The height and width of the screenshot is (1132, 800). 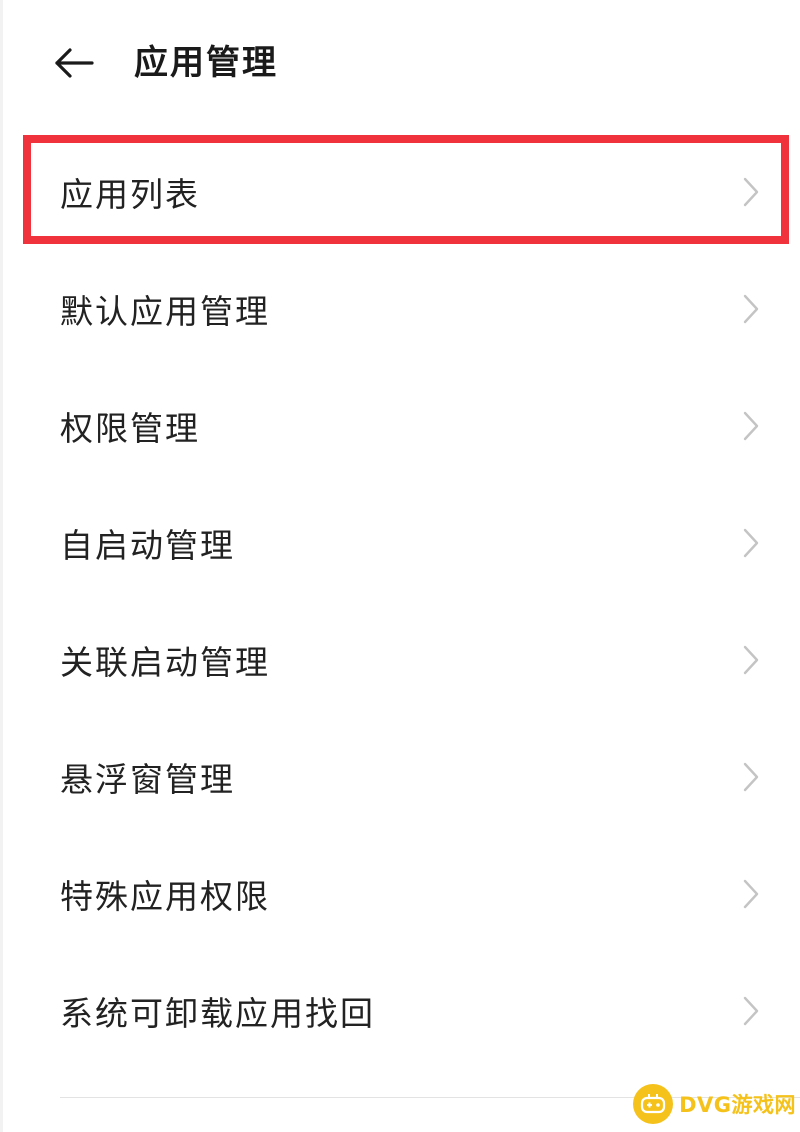 What do you see at coordinates (400, 425) in the screenshot?
I see `menu-item-permissions: 权限管理` at bounding box center [400, 425].